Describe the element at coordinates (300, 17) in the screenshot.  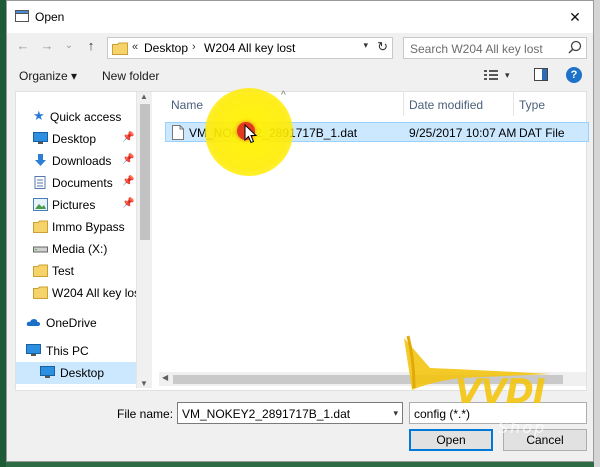
I see `title-bar: Open ✕` at that location.